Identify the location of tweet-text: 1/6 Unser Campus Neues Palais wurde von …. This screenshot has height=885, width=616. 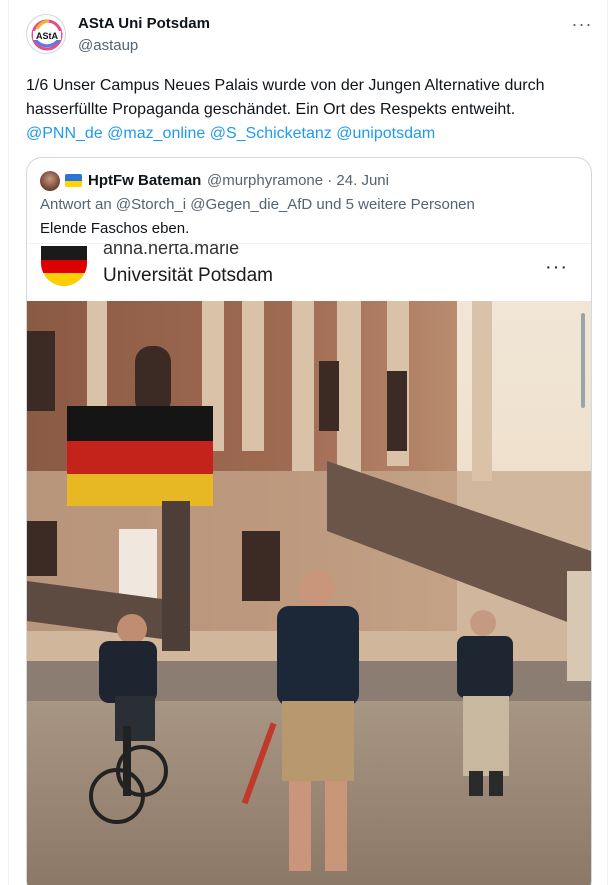
(311, 110).